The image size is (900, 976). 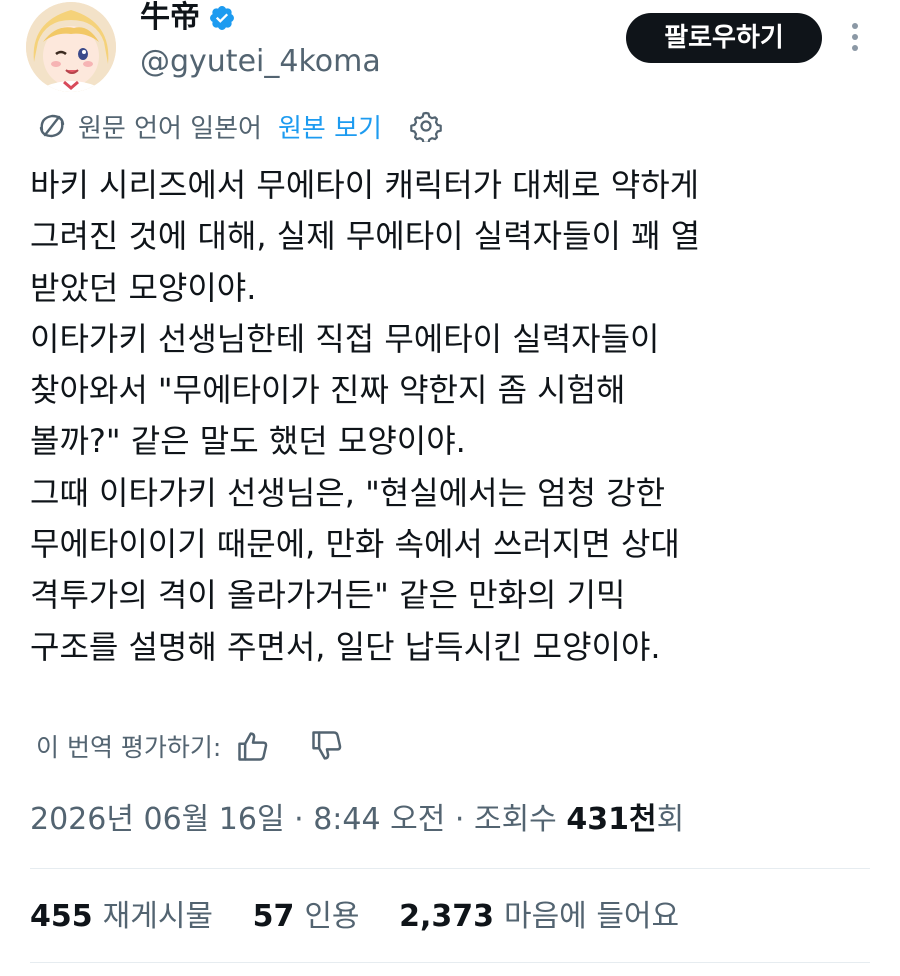 What do you see at coordinates (328, 595) in the screenshot?
I see `tweet-line: 격투가의 격이 올라가거든" 같은 만화의 기믹` at bounding box center [328, 595].